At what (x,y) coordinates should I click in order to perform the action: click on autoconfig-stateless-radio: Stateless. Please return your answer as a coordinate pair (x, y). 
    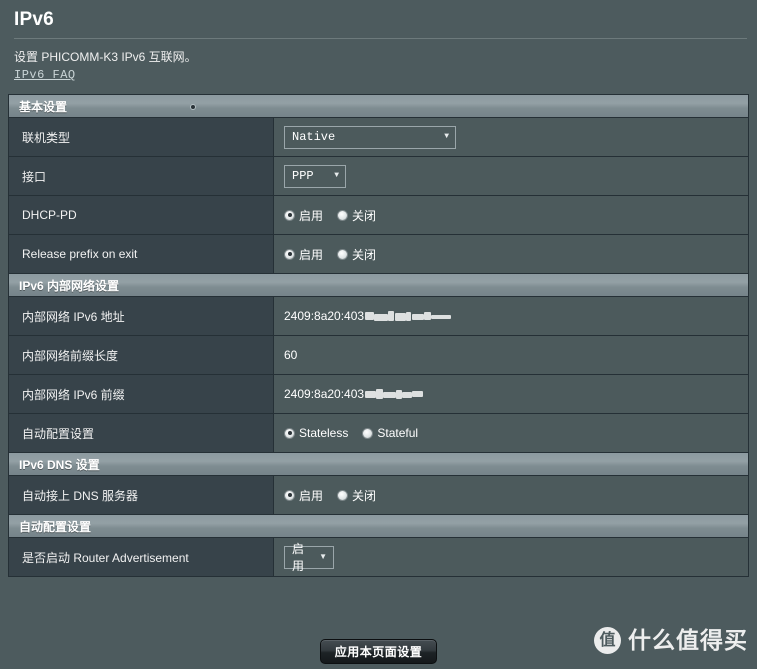
    Looking at the image, I should click on (316, 433).